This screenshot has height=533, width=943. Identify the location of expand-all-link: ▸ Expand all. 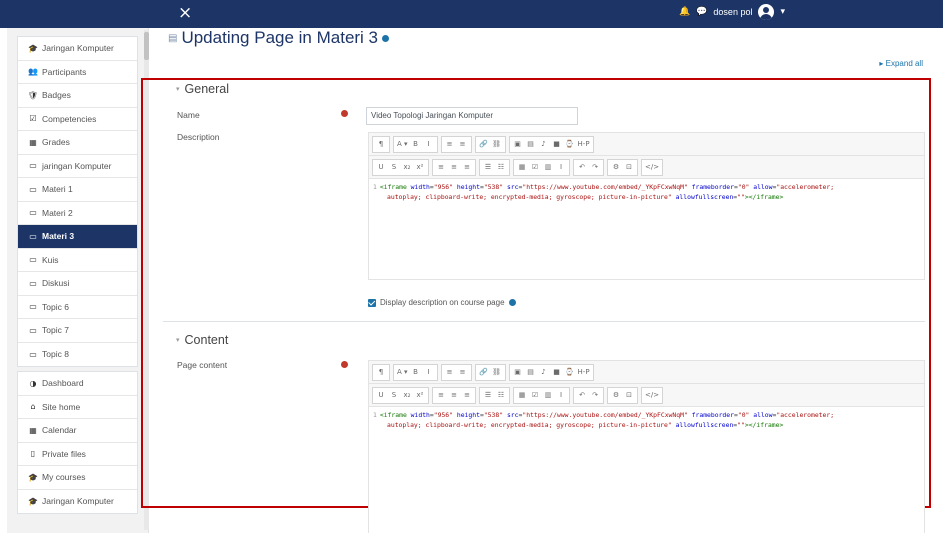
(901, 63).